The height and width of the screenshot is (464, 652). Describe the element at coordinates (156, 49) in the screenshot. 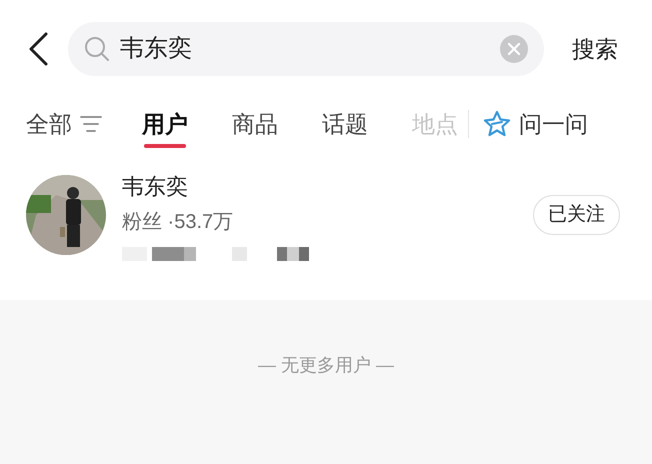

I see `search-query: 韦东奕` at that location.